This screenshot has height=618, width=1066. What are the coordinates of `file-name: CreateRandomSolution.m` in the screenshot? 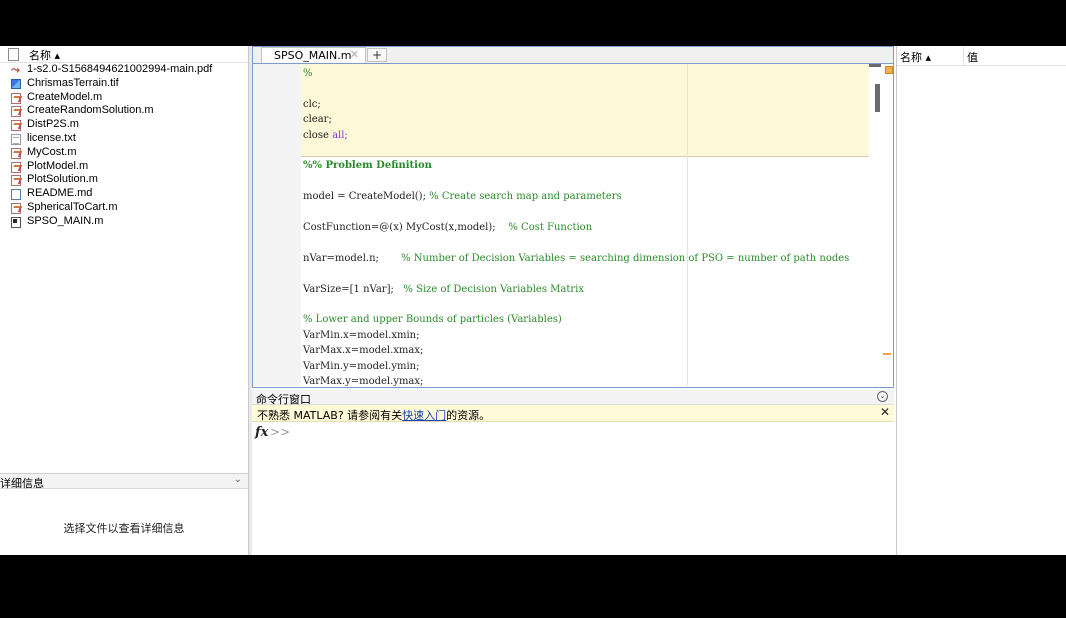 It's located at (90, 110).